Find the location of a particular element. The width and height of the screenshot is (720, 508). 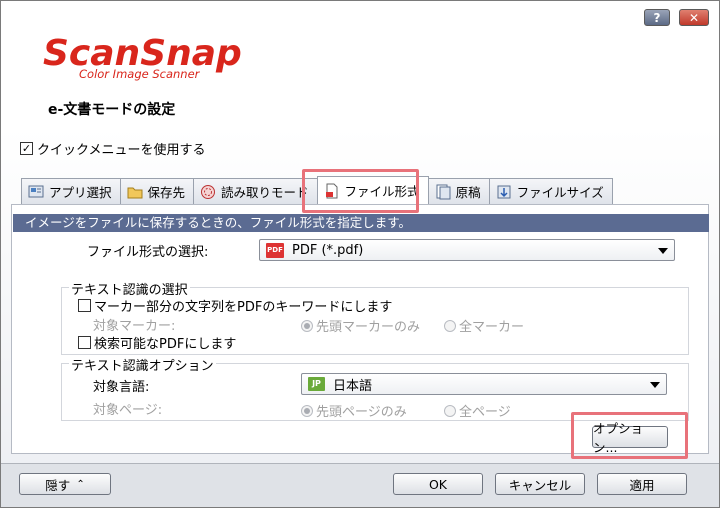

radio-all-markers: 全マーカー is located at coordinates (484, 325).